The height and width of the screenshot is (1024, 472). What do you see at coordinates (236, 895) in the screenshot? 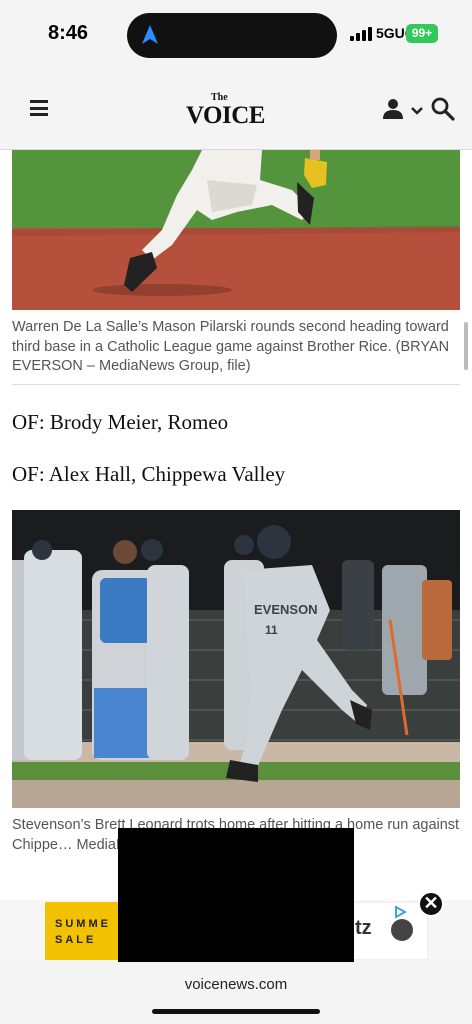
I see `ad-overlay-black` at bounding box center [236, 895].